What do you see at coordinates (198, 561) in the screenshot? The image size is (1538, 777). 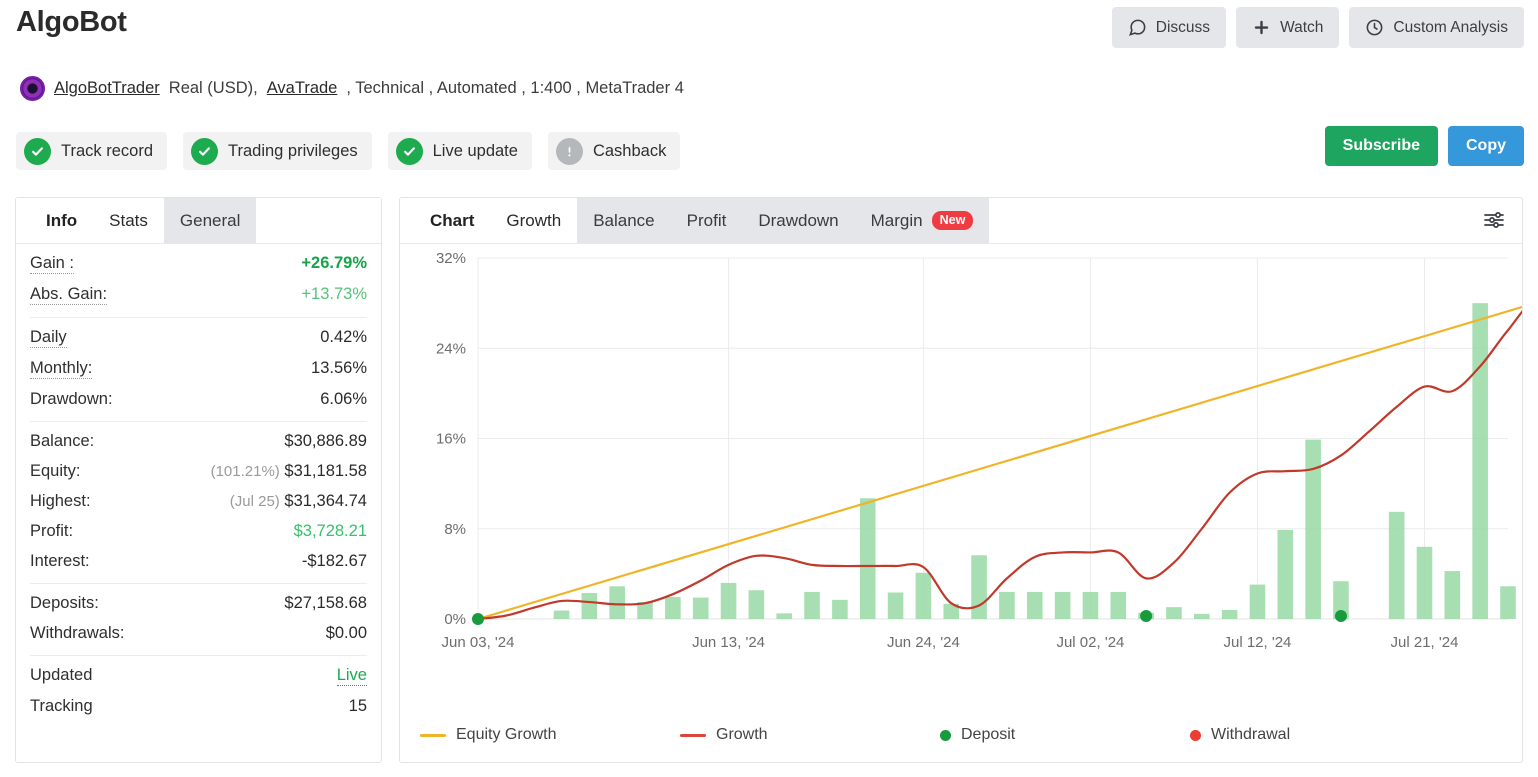 I see `stat-row-interest: Interest: -$182.67` at bounding box center [198, 561].